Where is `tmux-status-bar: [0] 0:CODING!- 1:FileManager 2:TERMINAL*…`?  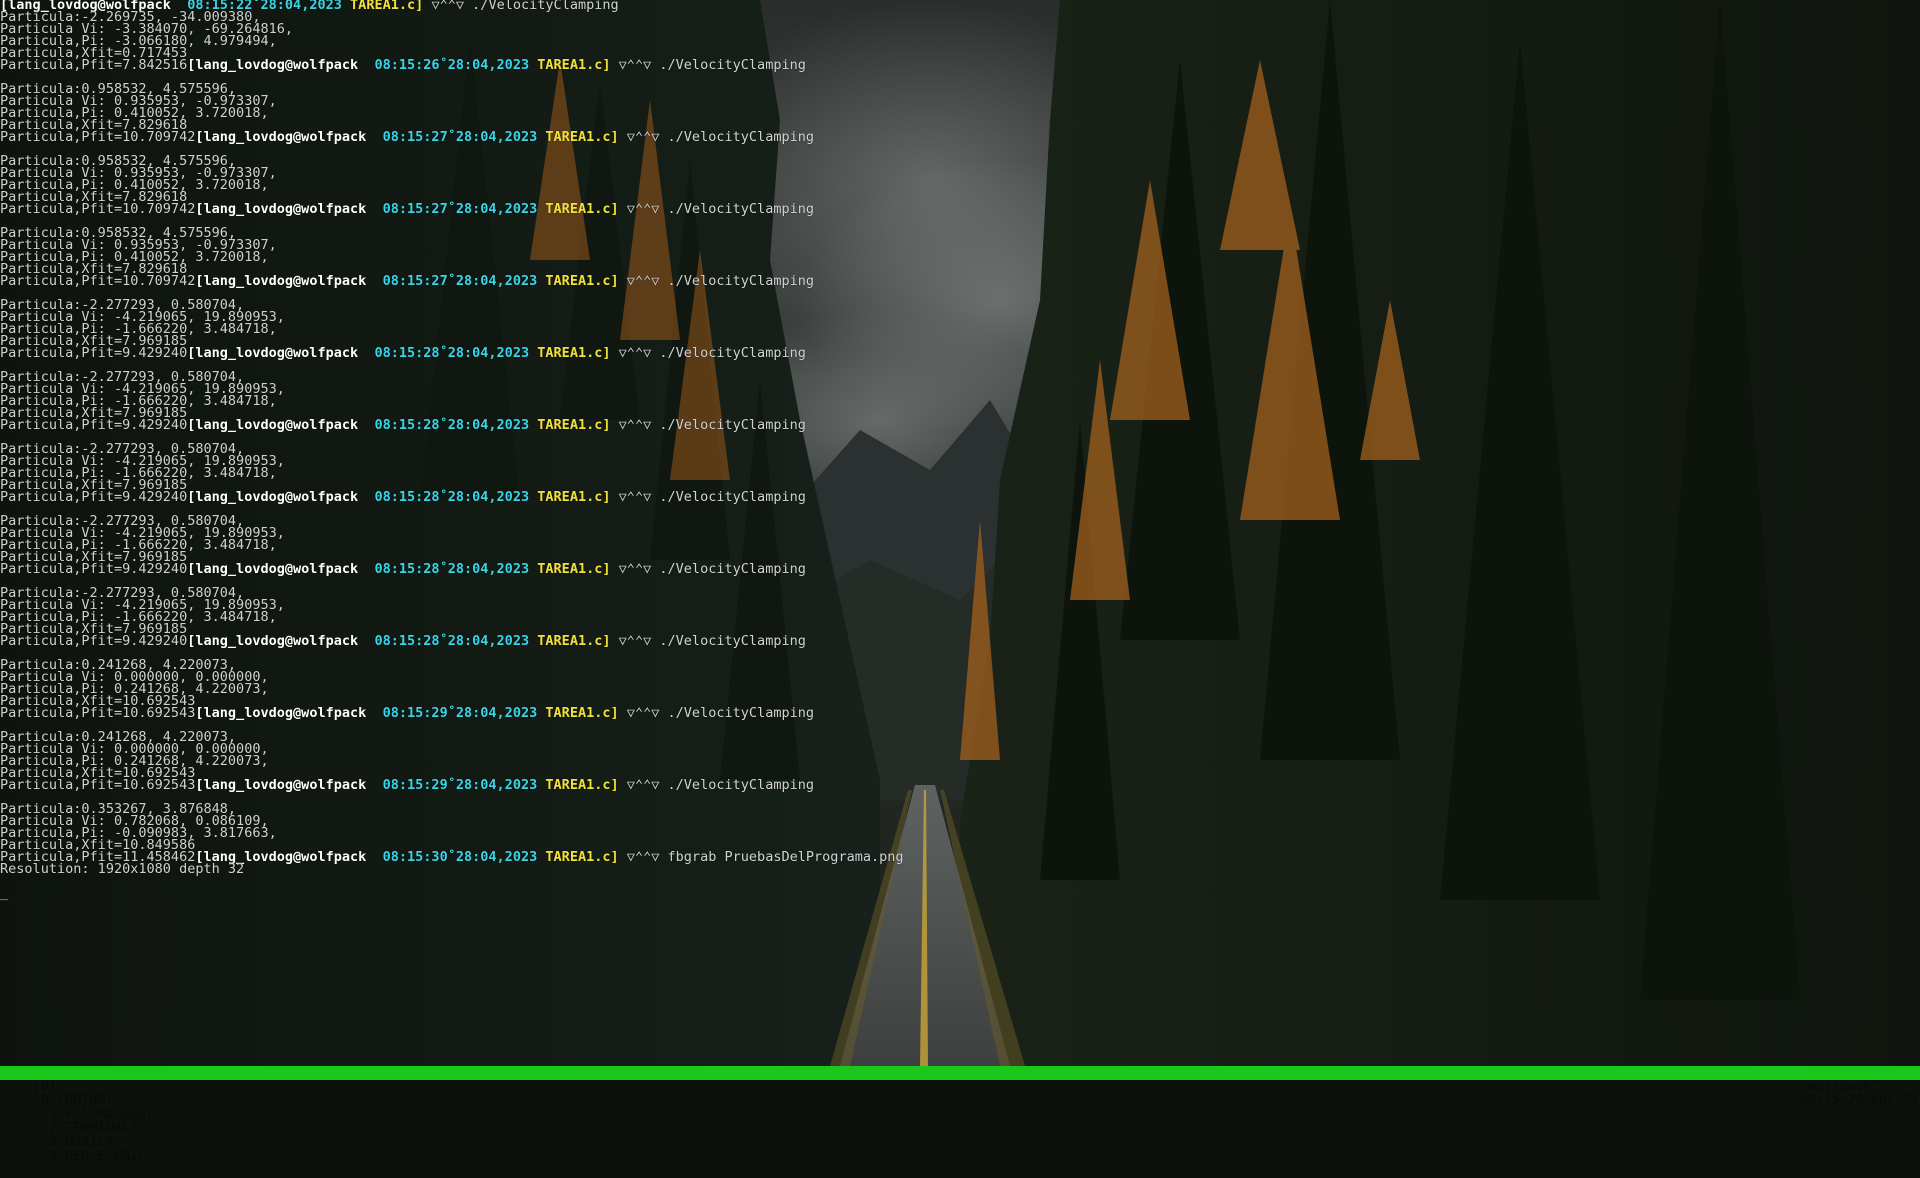
tmux-status-bar: [0] 0:CODING!- 1:FileManager 2:TERMINAL*… is located at coordinates (960, 1115).